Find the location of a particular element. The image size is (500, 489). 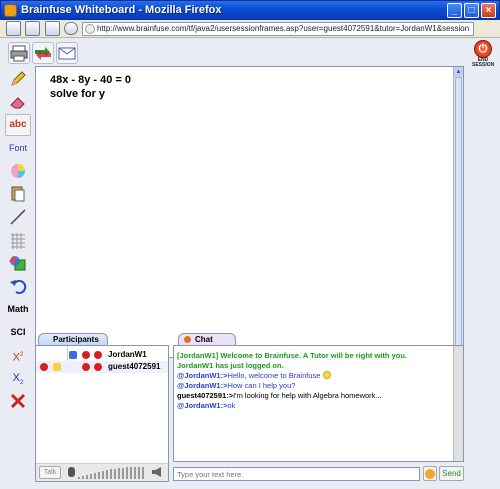

speaker-icon is located at coordinates (156, 472).